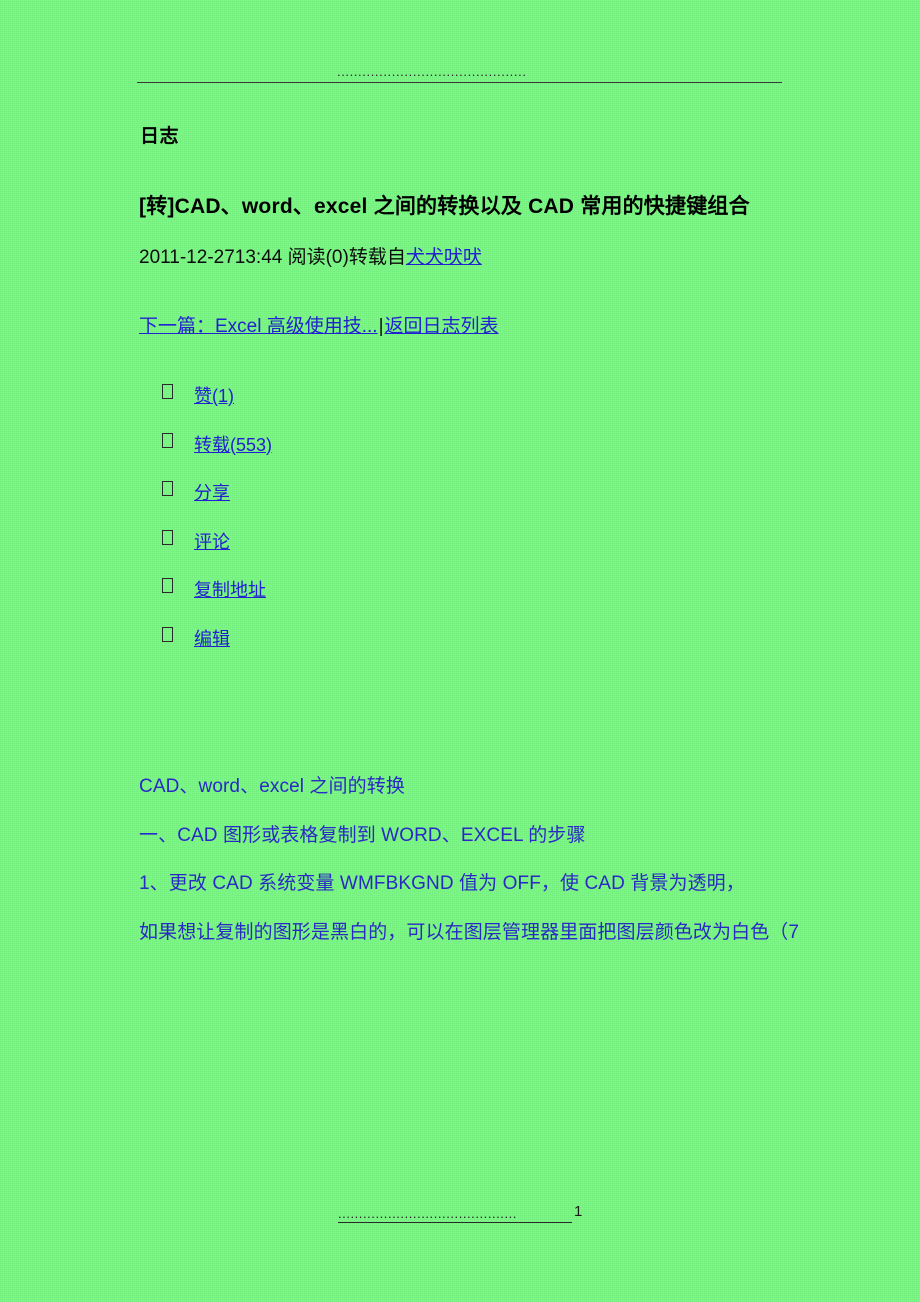  I want to click on article-meta: 2011-12-2713:44 阅读(0)转载自犬犬吠吠, so click(310, 255).